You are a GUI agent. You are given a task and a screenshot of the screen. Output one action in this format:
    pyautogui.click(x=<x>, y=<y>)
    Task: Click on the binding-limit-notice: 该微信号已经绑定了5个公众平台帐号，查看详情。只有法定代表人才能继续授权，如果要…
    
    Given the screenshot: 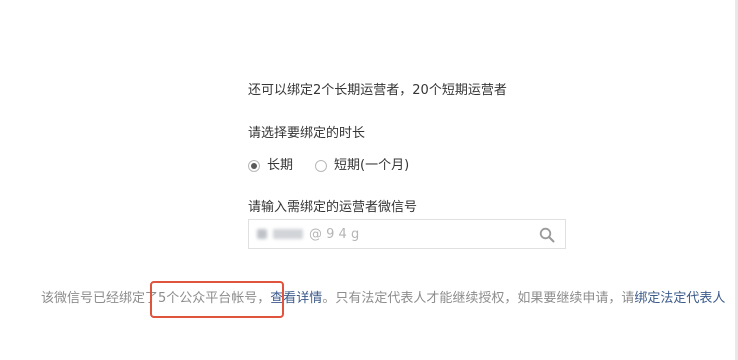 What is the action you would take?
    pyautogui.click(x=383, y=299)
    